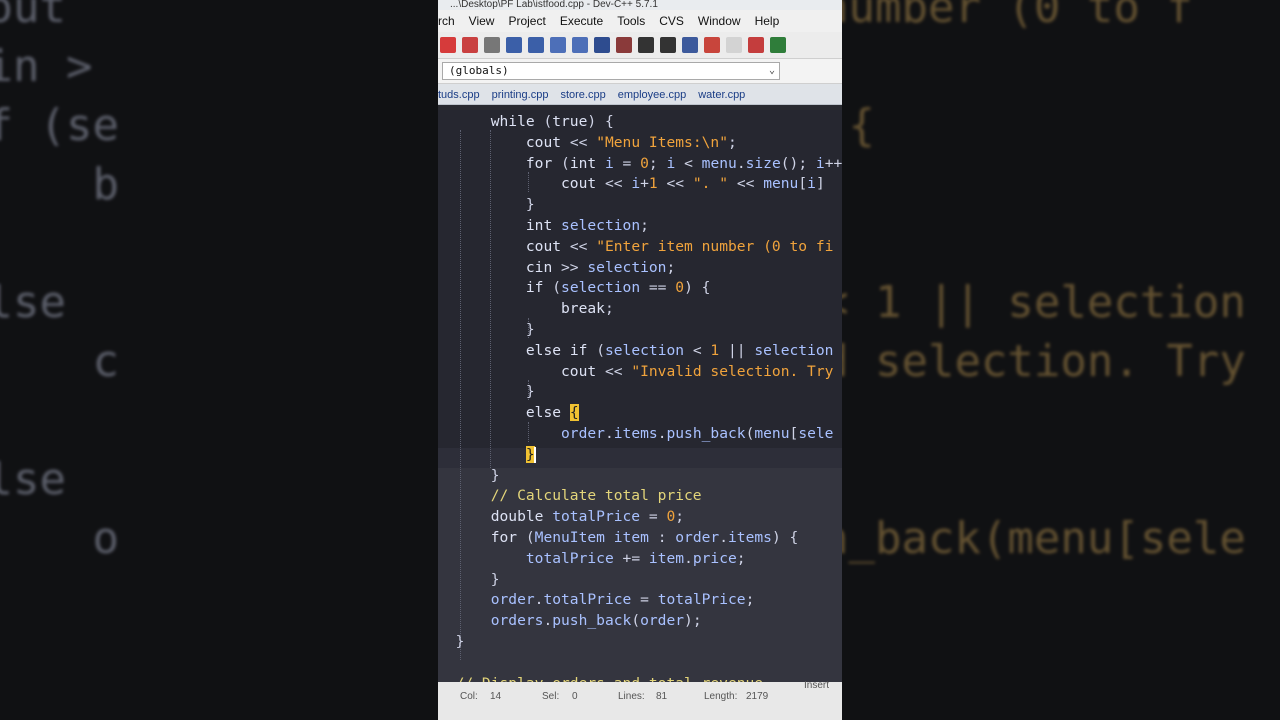 The height and width of the screenshot is (720, 1280). What do you see at coordinates (690, 45) in the screenshot?
I see `compile-icon` at bounding box center [690, 45].